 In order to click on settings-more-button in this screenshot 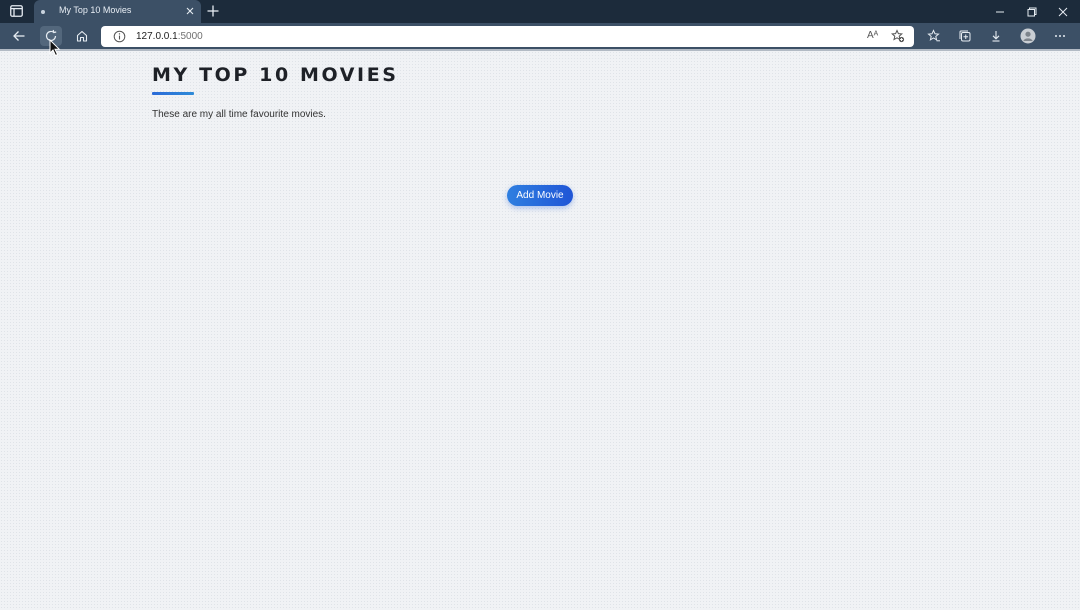, I will do `click(1060, 36)`.